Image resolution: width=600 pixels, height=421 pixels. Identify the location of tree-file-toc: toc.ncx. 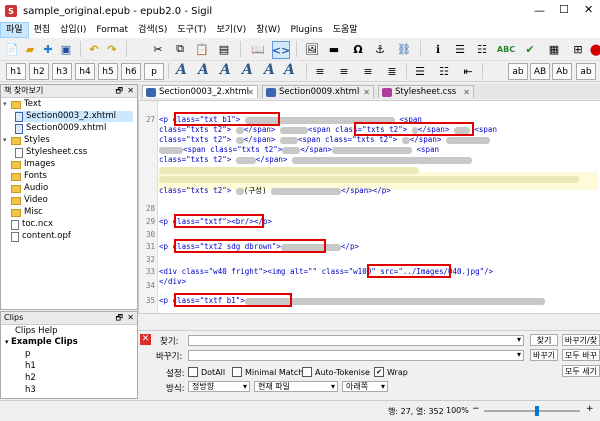
(32, 224).